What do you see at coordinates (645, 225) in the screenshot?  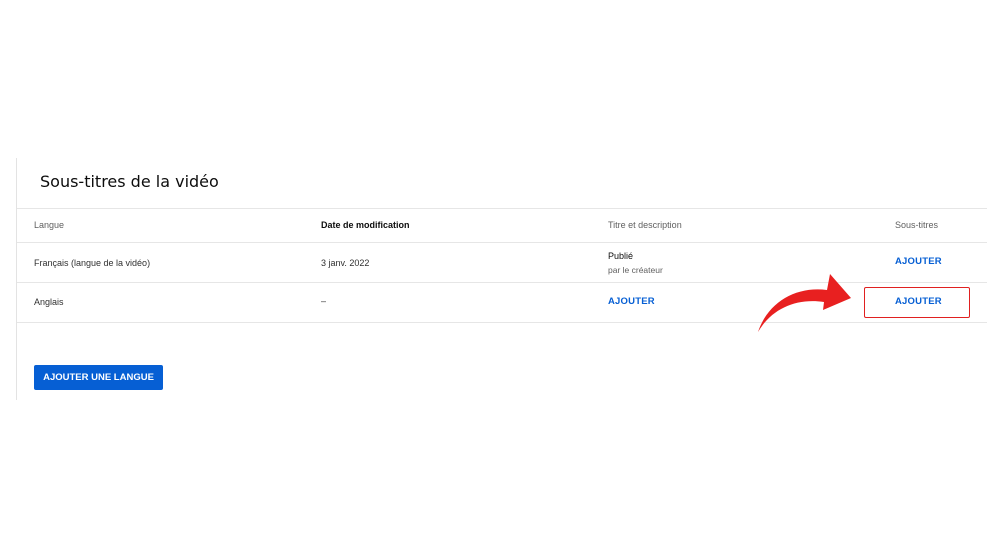 I see `column-header-title-description: Titre et description` at bounding box center [645, 225].